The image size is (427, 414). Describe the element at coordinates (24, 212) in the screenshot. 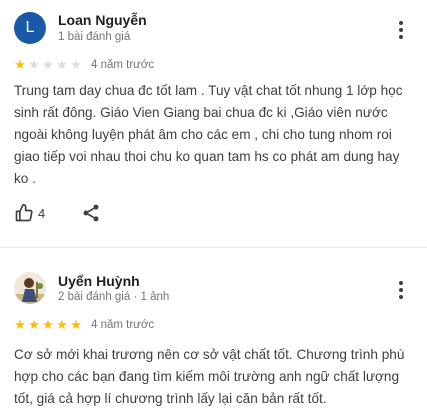

I see `thumbs-up-icon` at that location.